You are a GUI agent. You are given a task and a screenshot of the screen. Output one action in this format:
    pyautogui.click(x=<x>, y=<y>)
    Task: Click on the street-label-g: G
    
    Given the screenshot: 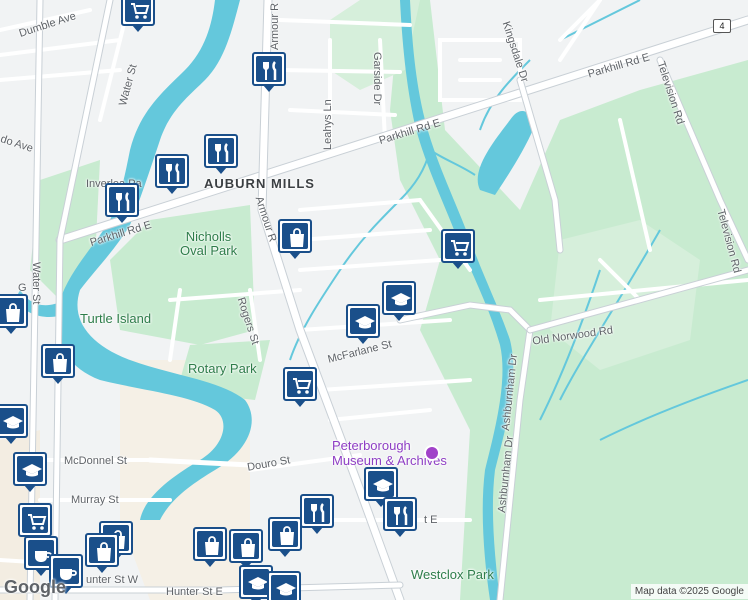 What is the action you would take?
    pyautogui.click(x=22, y=288)
    